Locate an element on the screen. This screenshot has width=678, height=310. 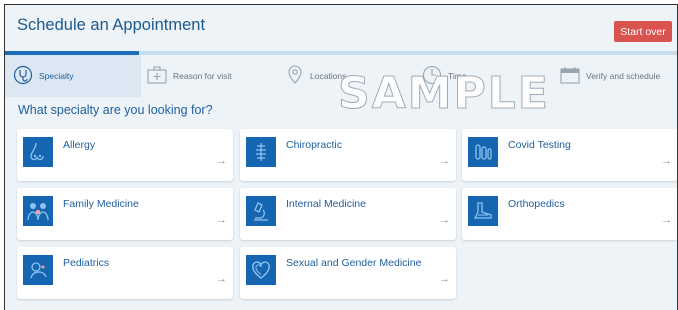
family-icon is located at coordinates (38, 211).